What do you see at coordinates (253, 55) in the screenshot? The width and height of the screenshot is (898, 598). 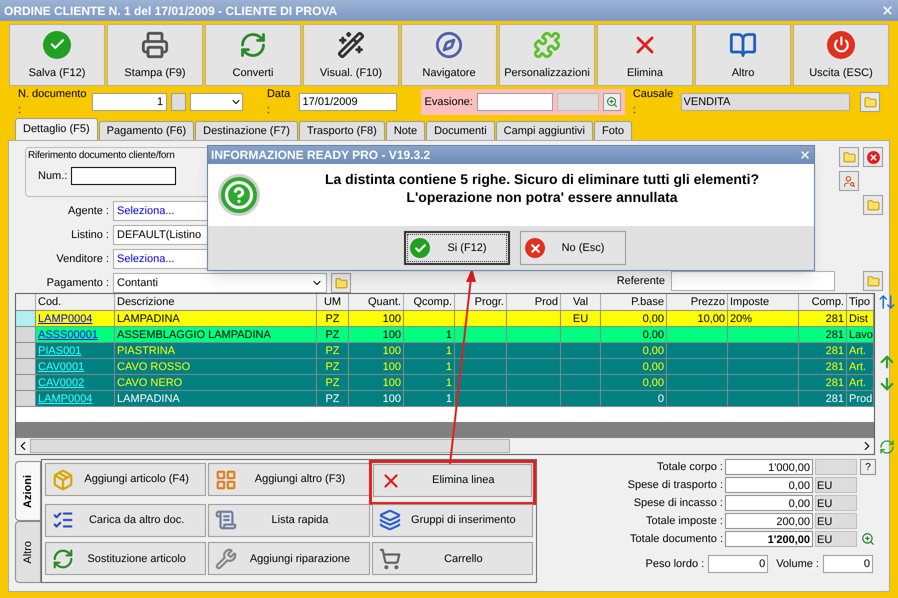 I see `toolbar-button: Converti` at bounding box center [253, 55].